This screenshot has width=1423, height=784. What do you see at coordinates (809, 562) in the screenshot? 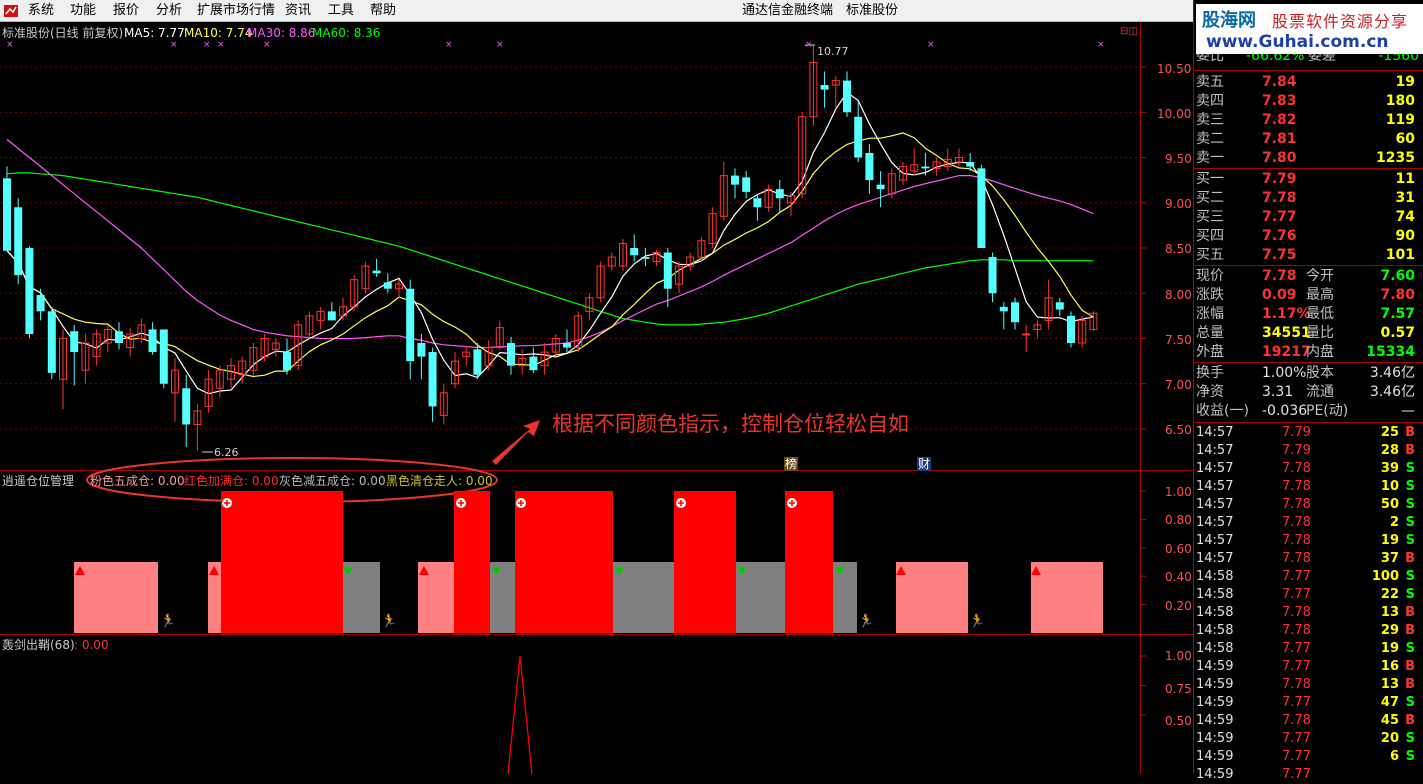
I see `position-block-red` at bounding box center [809, 562].